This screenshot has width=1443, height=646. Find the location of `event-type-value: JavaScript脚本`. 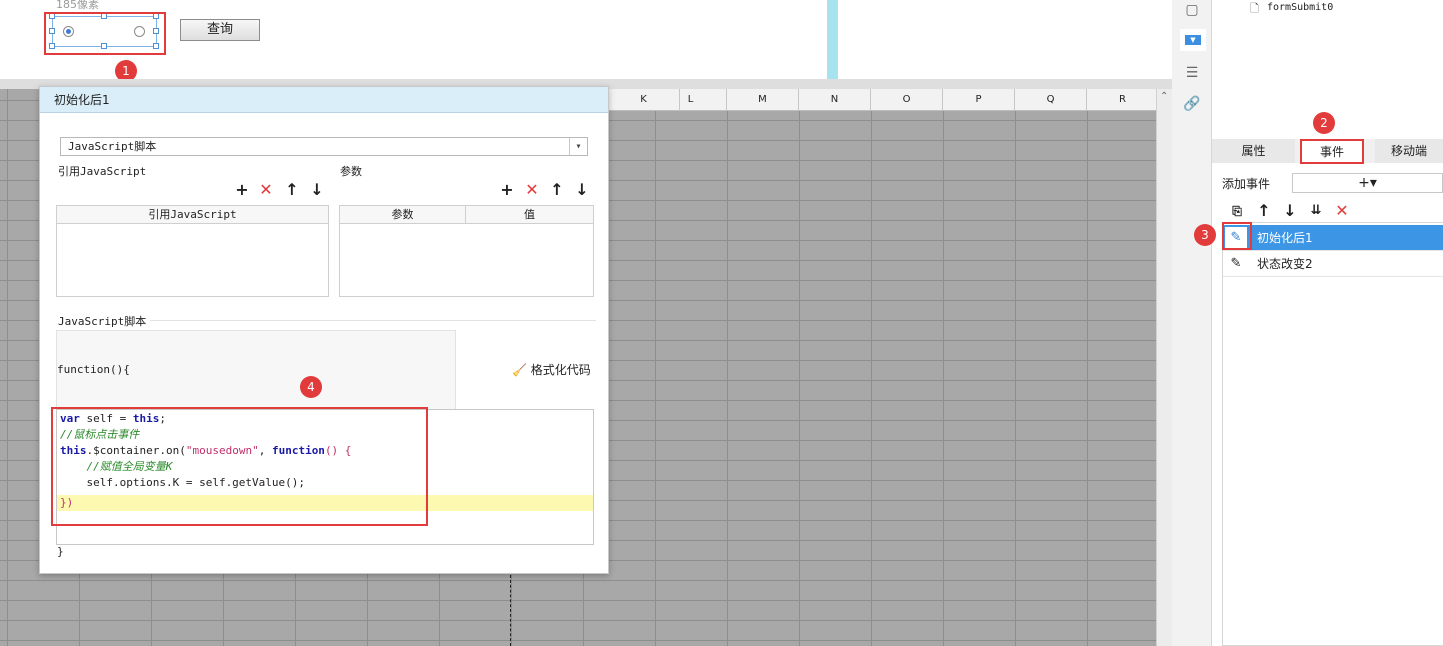

event-type-value: JavaScript脚本 is located at coordinates (112, 146).